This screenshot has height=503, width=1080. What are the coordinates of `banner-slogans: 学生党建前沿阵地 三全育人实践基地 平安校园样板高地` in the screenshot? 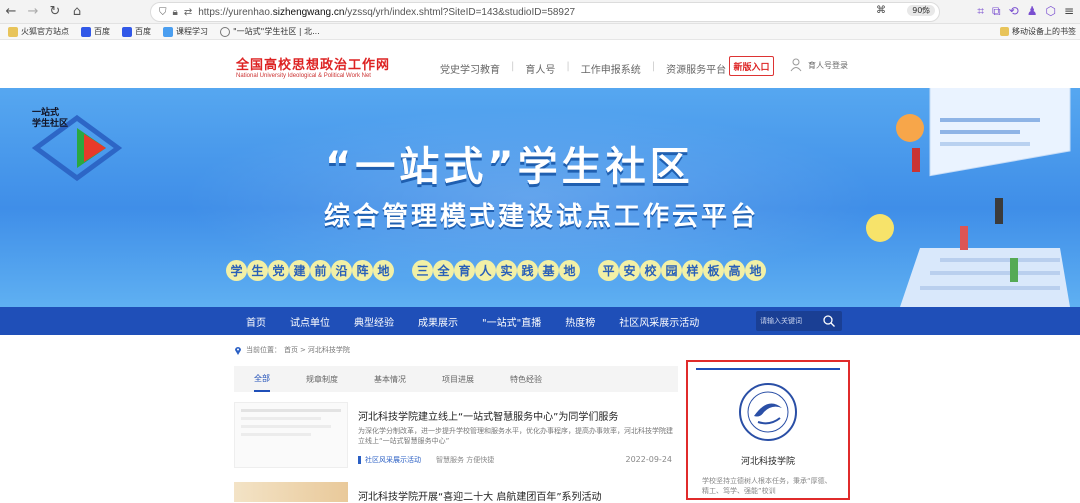 It's located at (496, 270).